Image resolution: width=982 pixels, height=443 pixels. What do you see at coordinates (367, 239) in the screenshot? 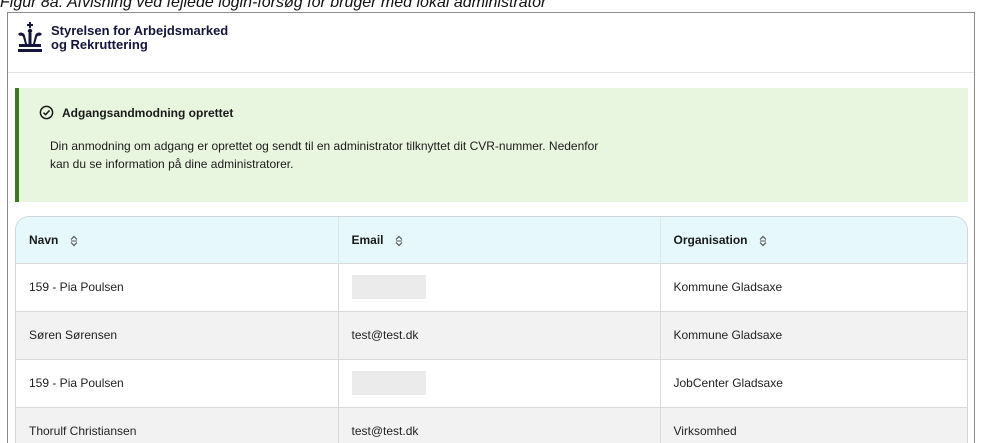
I see `column-header-label: Email` at bounding box center [367, 239].